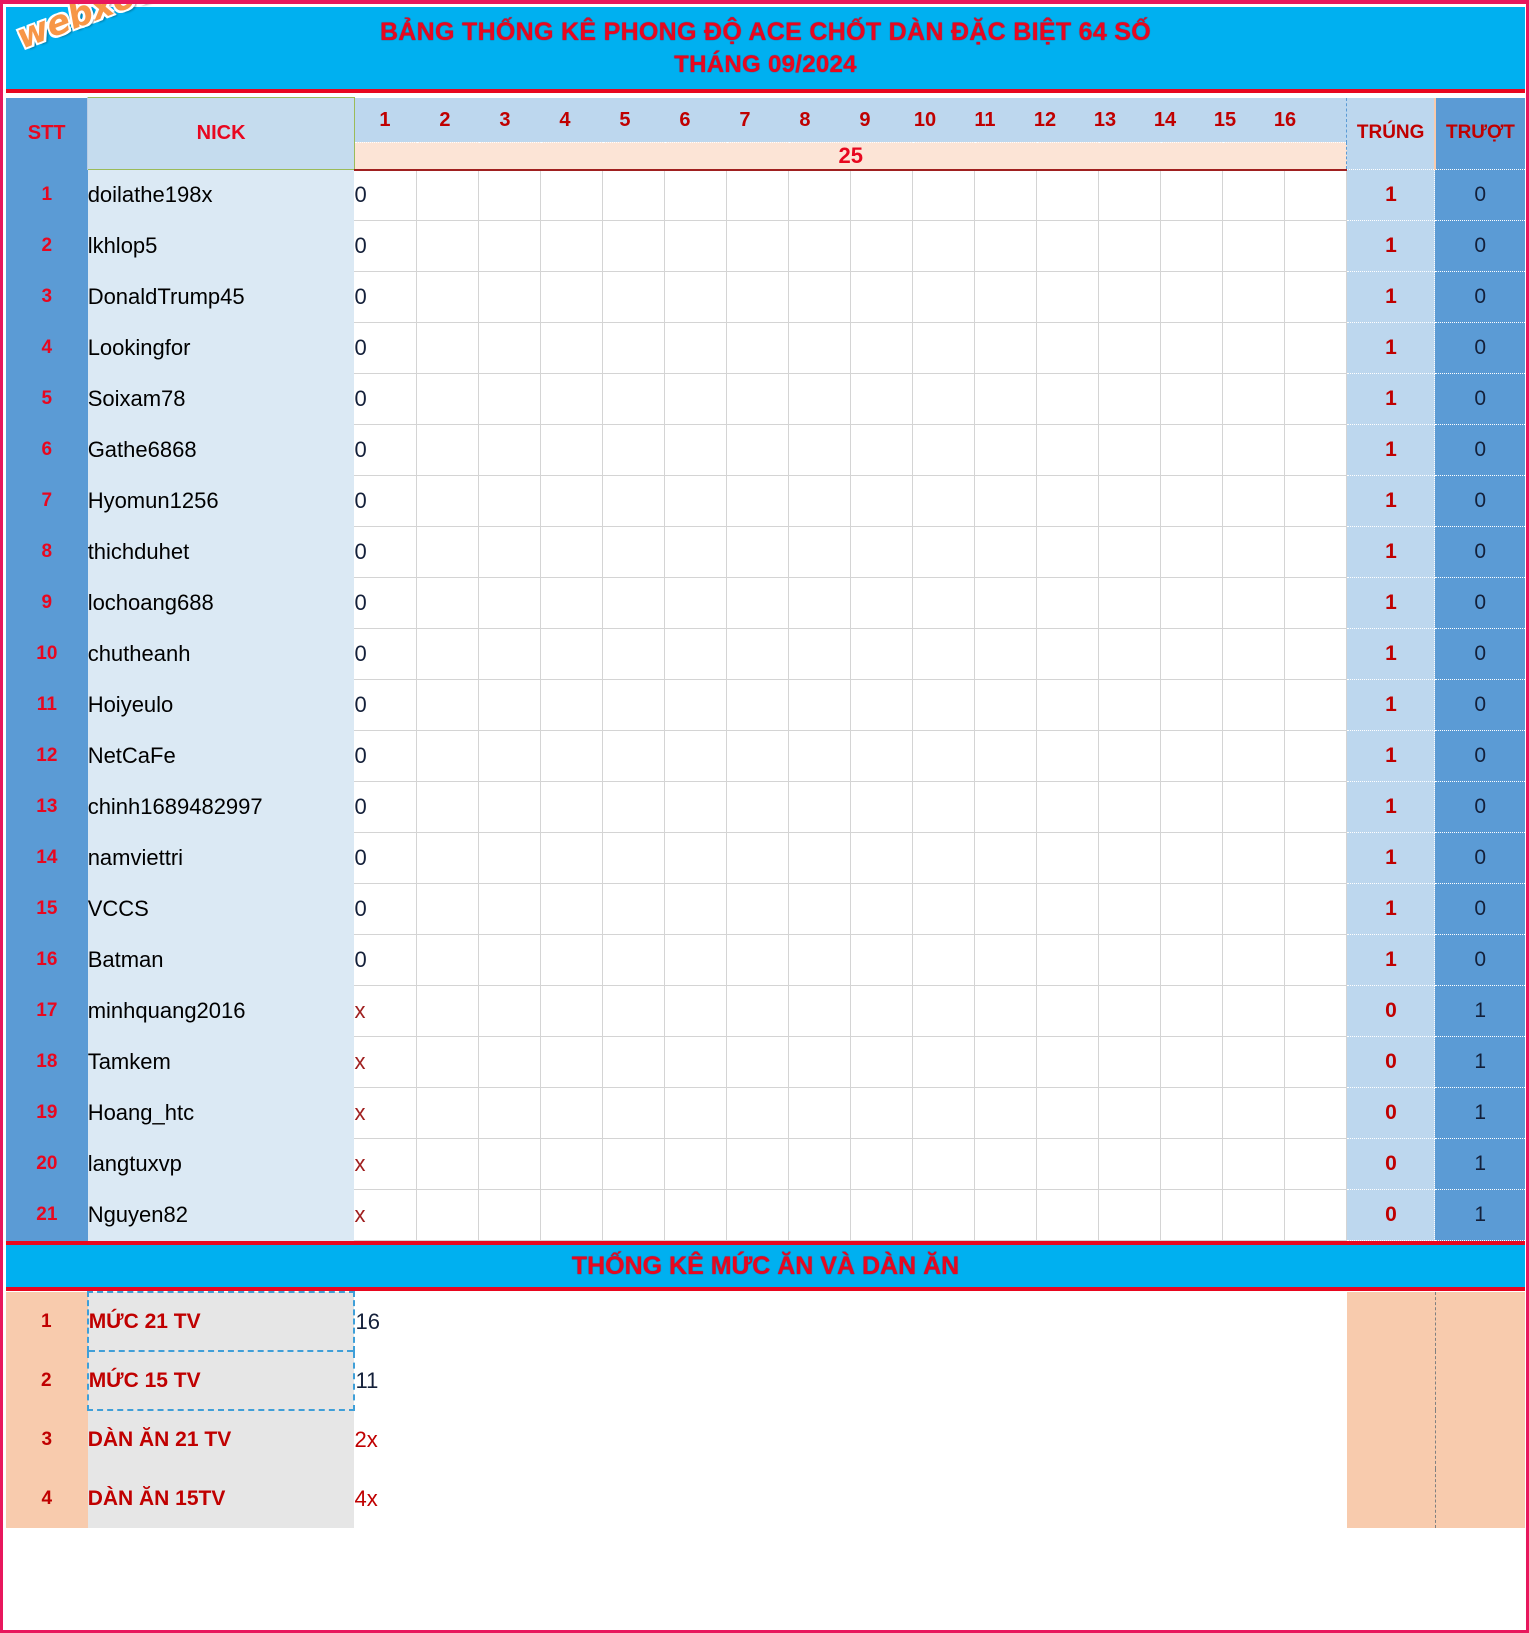  Describe the element at coordinates (765, 654) in the screenshot. I see `table-row: 10 chutheanh 0 1 0` at that location.